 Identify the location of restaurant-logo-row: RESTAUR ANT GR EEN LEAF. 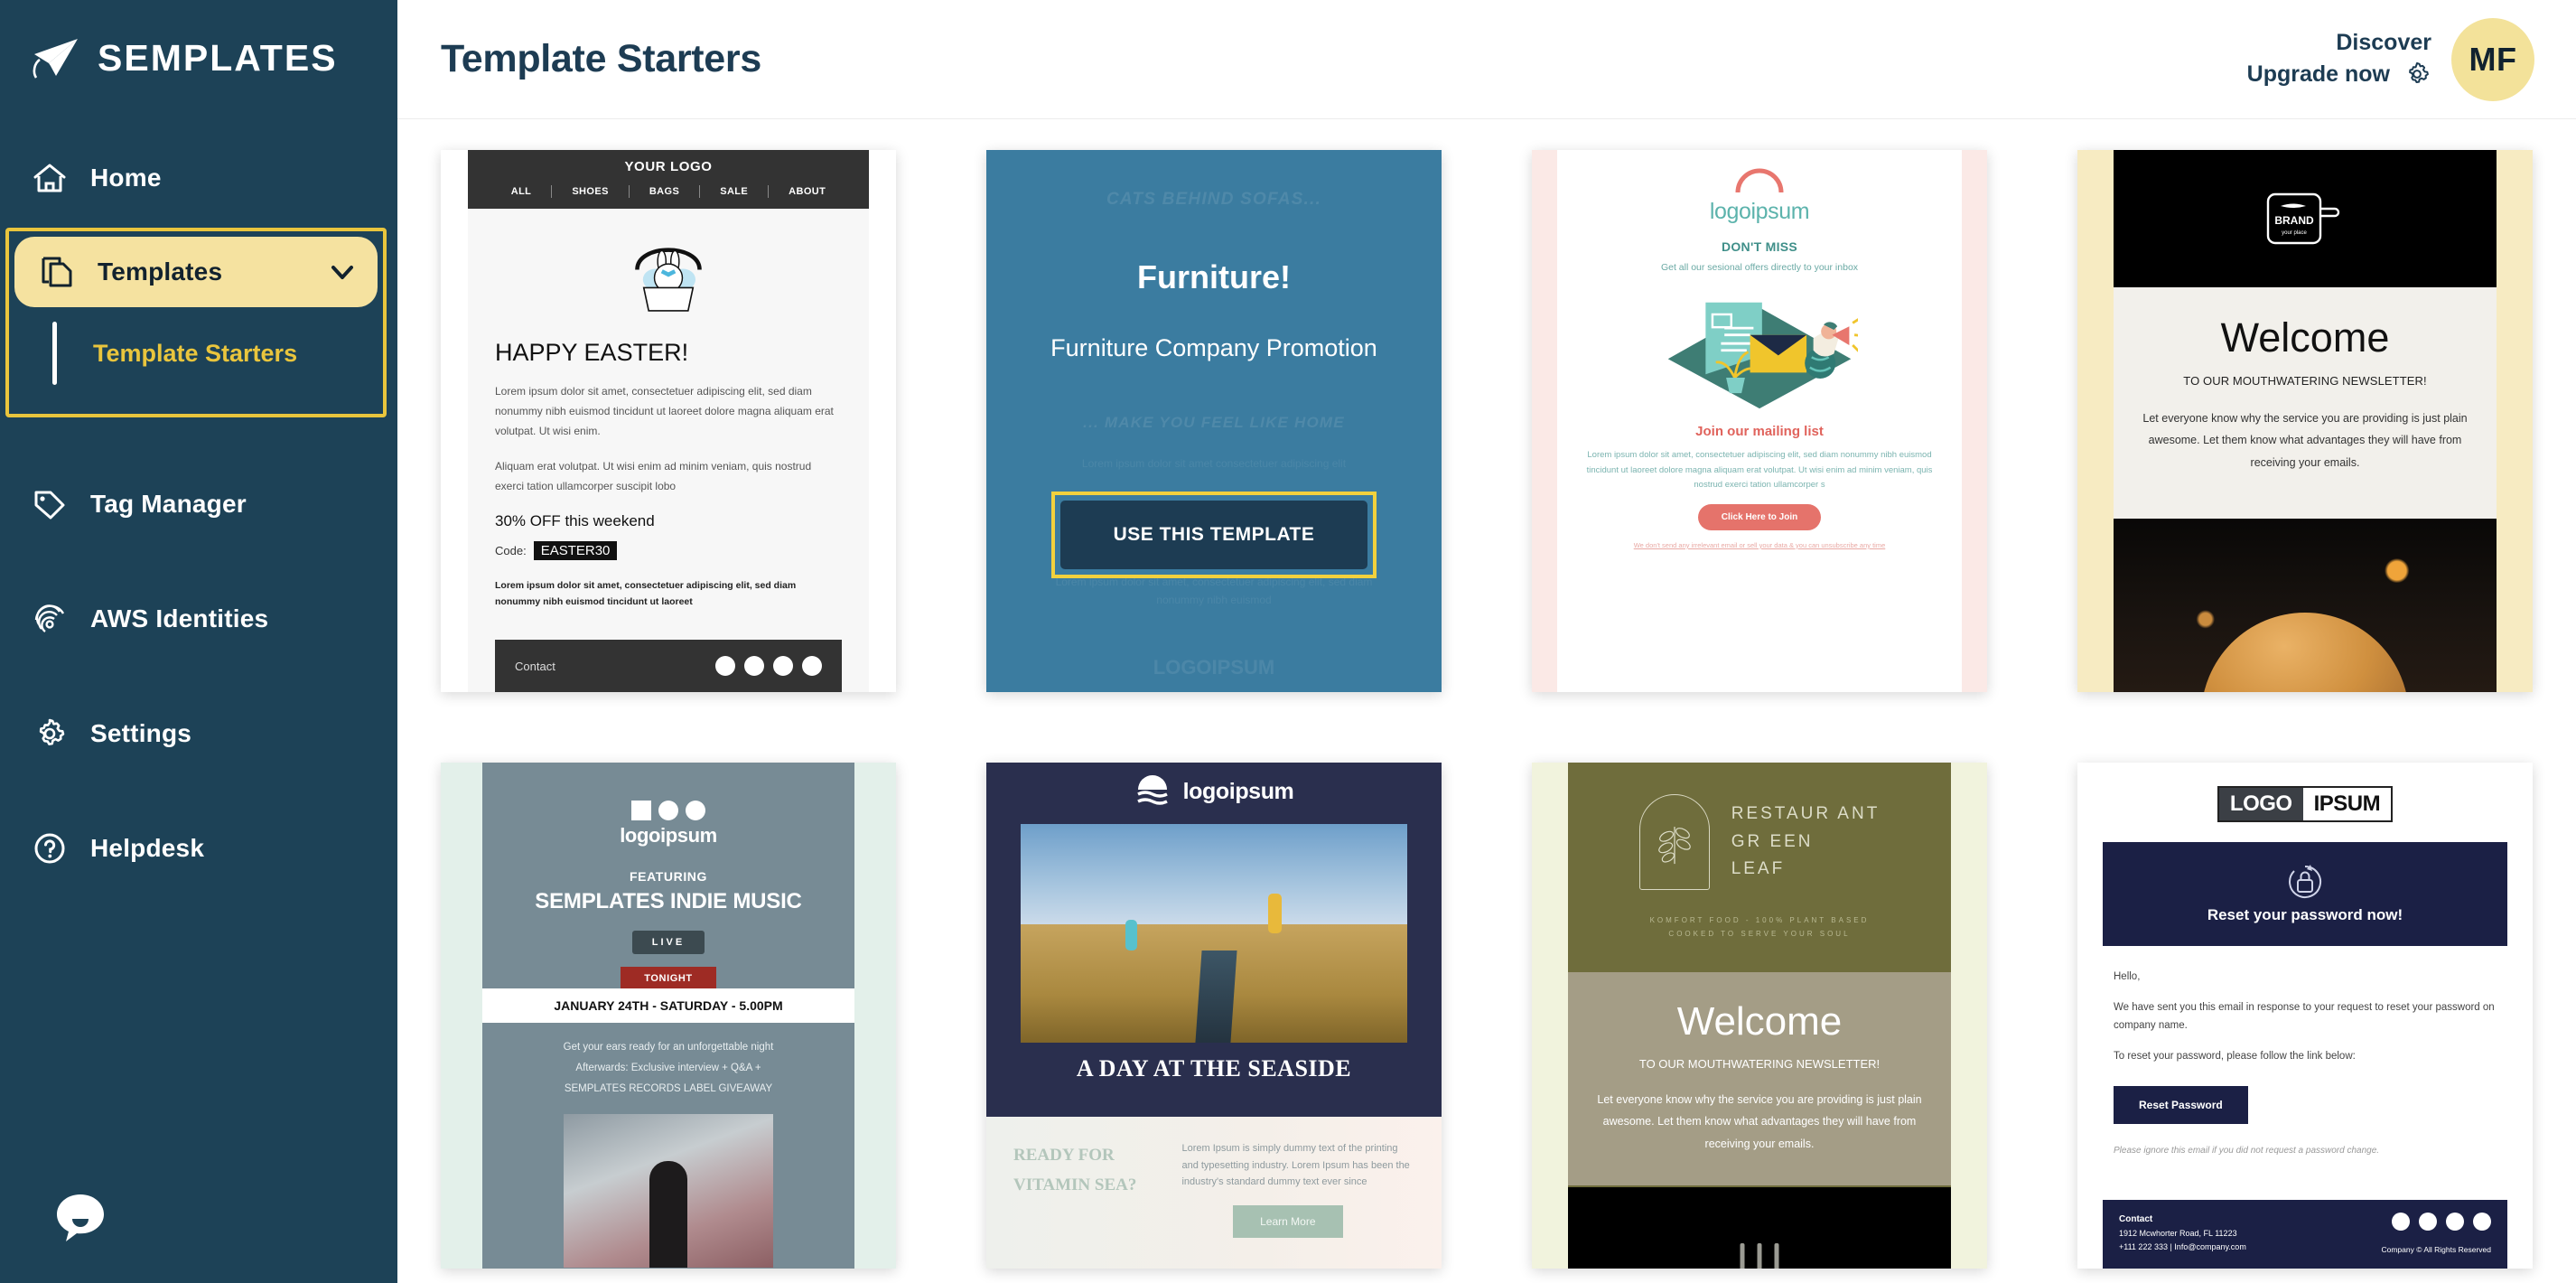
(1760, 841).